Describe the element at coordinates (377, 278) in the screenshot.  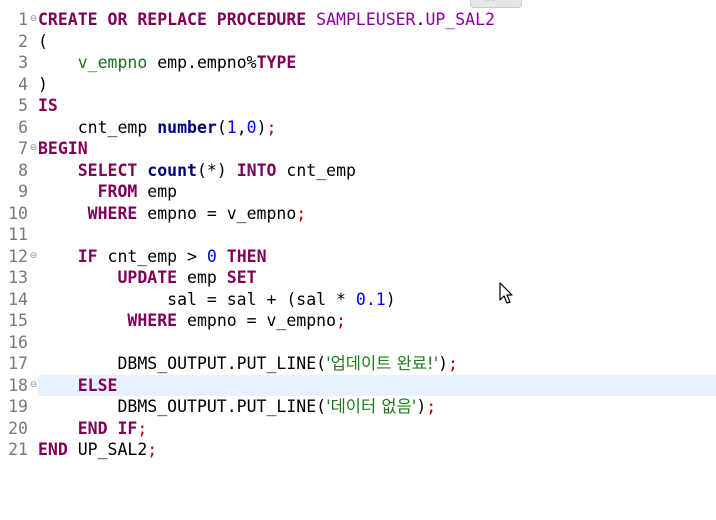
I see `code-text: UPDATE emp SET` at that location.